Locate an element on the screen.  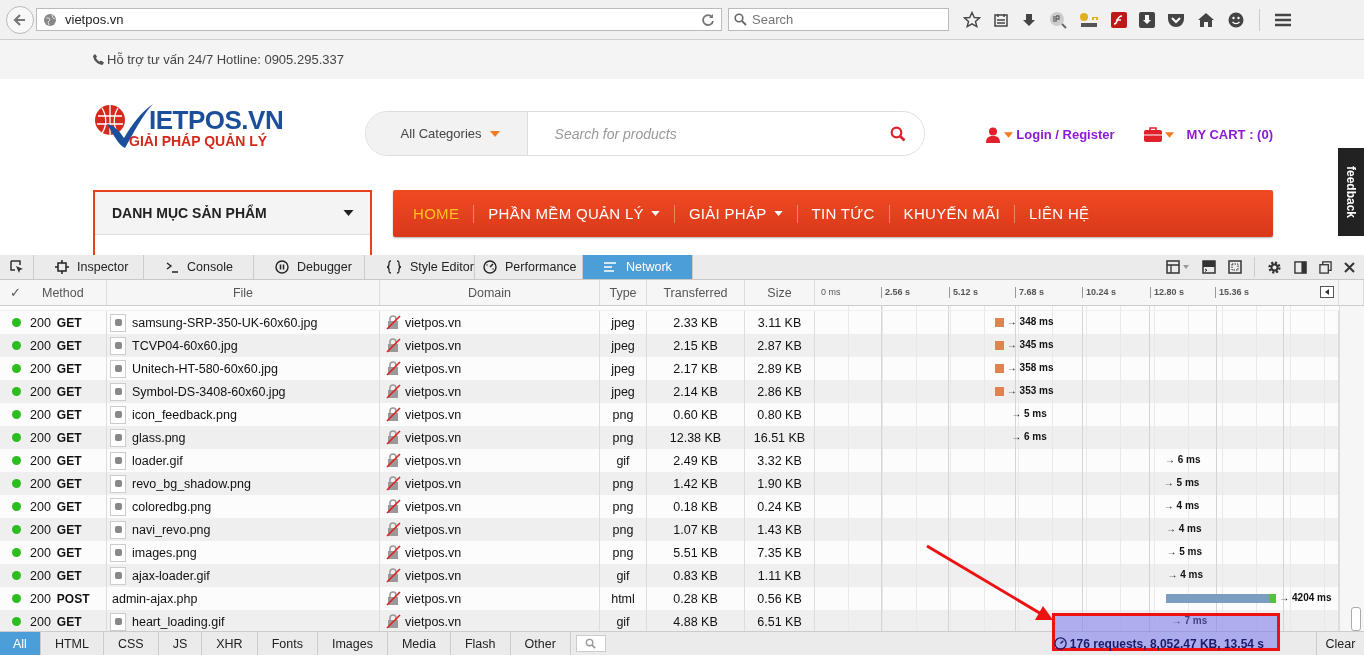
timing-label: → 4204 ms is located at coordinates (1305, 597).